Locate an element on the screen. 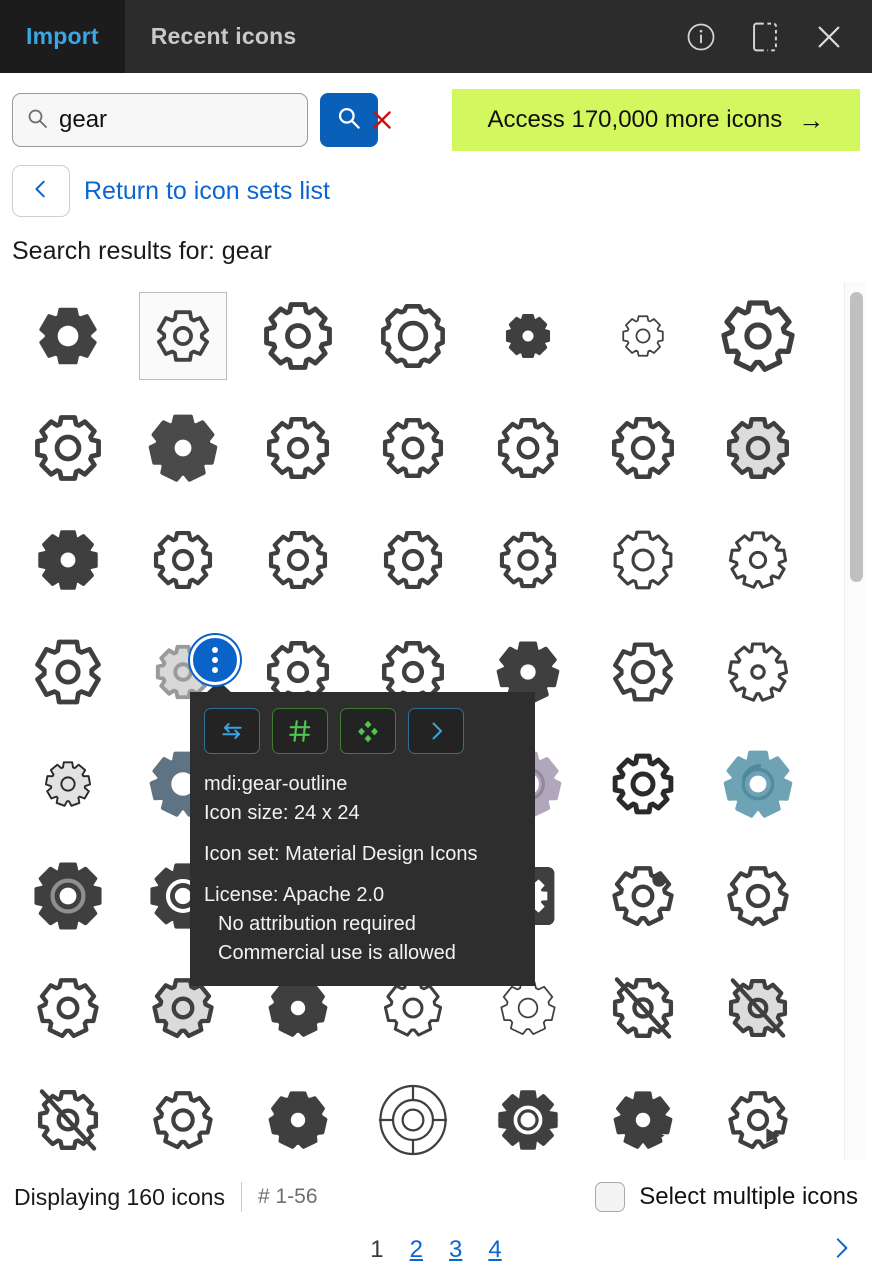  gear-outline-large is located at coordinates (757, 336).